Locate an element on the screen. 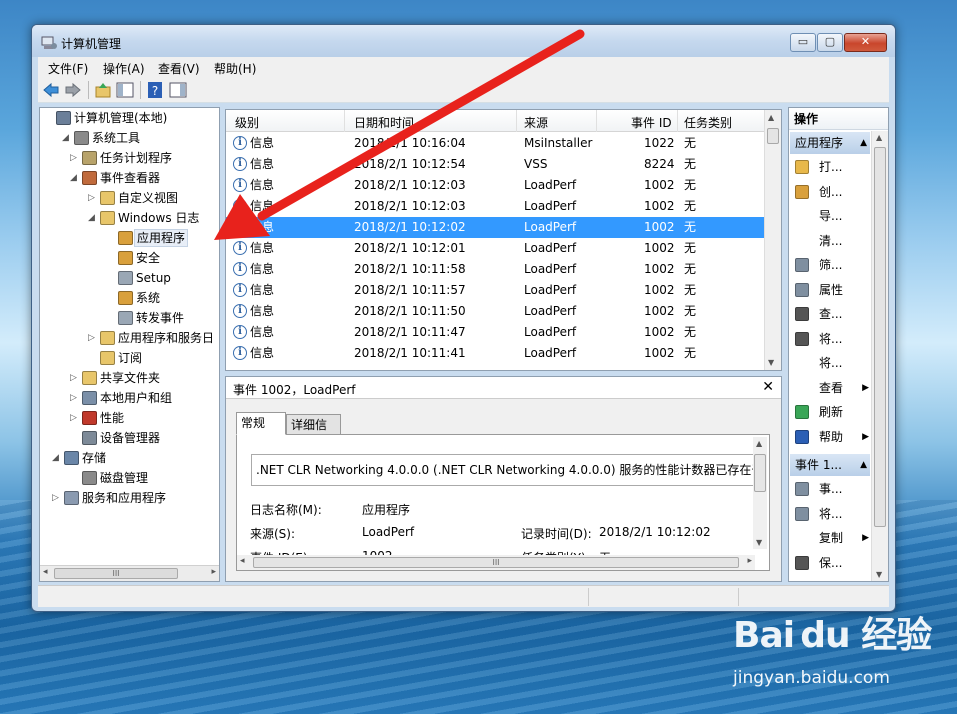 This screenshot has width=957, height=714. watermark-logo: Bai du 经验 is located at coordinates (832, 635).